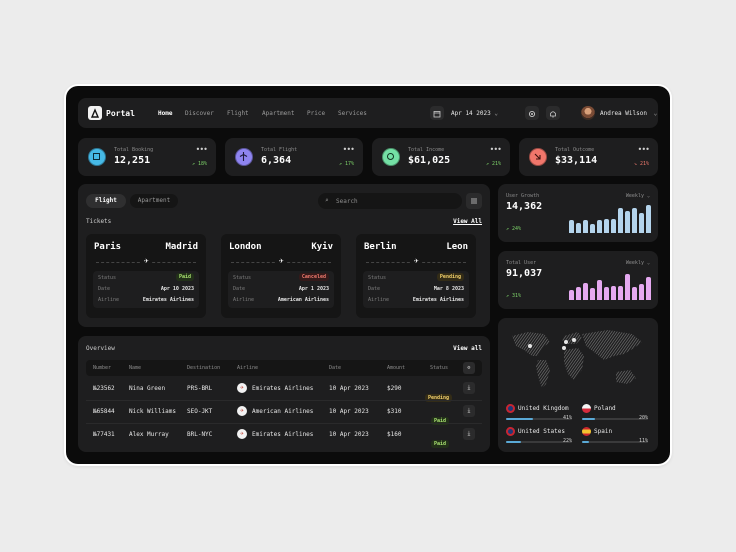  I want to click on stat-card-total-booking: Total Booking 12,251 ••• ↗ 18%, so click(147, 157).